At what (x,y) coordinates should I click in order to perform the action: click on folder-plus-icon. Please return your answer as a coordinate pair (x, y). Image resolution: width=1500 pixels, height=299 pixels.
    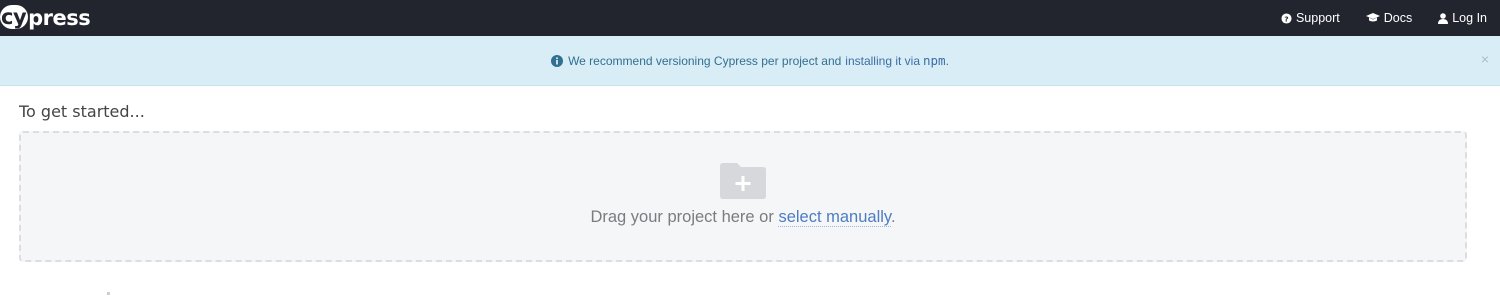
    Looking at the image, I should click on (743, 181).